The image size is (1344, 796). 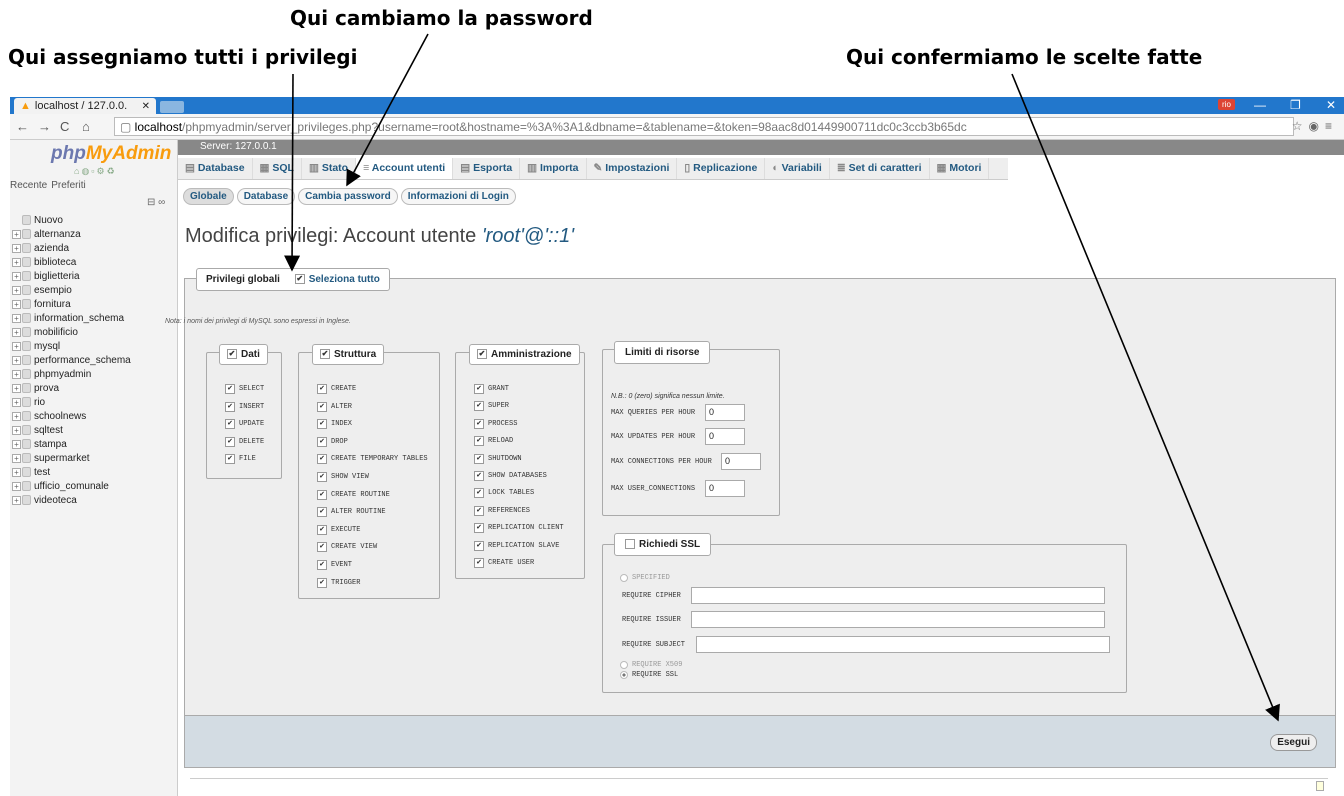 I want to click on privilege-item: CREATE USER, so click(x=504, y=563).